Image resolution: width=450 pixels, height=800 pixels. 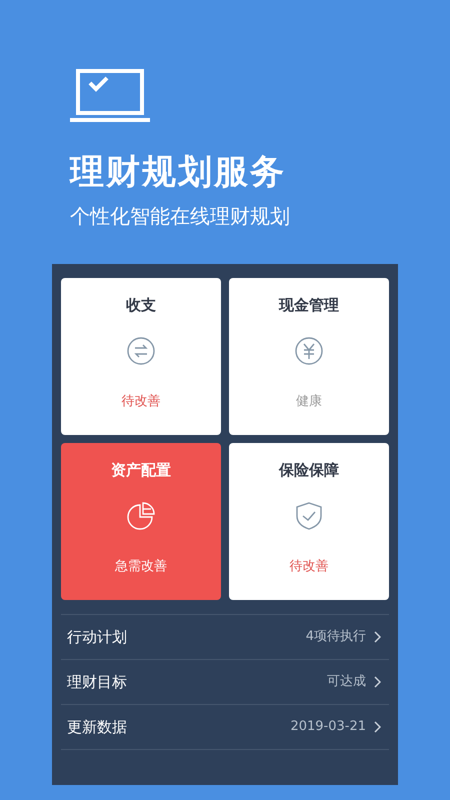 What do you see at coordinates (346, 682) in the screenshot?
I see `row-value: 可达成` at bounding box center [346, 682].